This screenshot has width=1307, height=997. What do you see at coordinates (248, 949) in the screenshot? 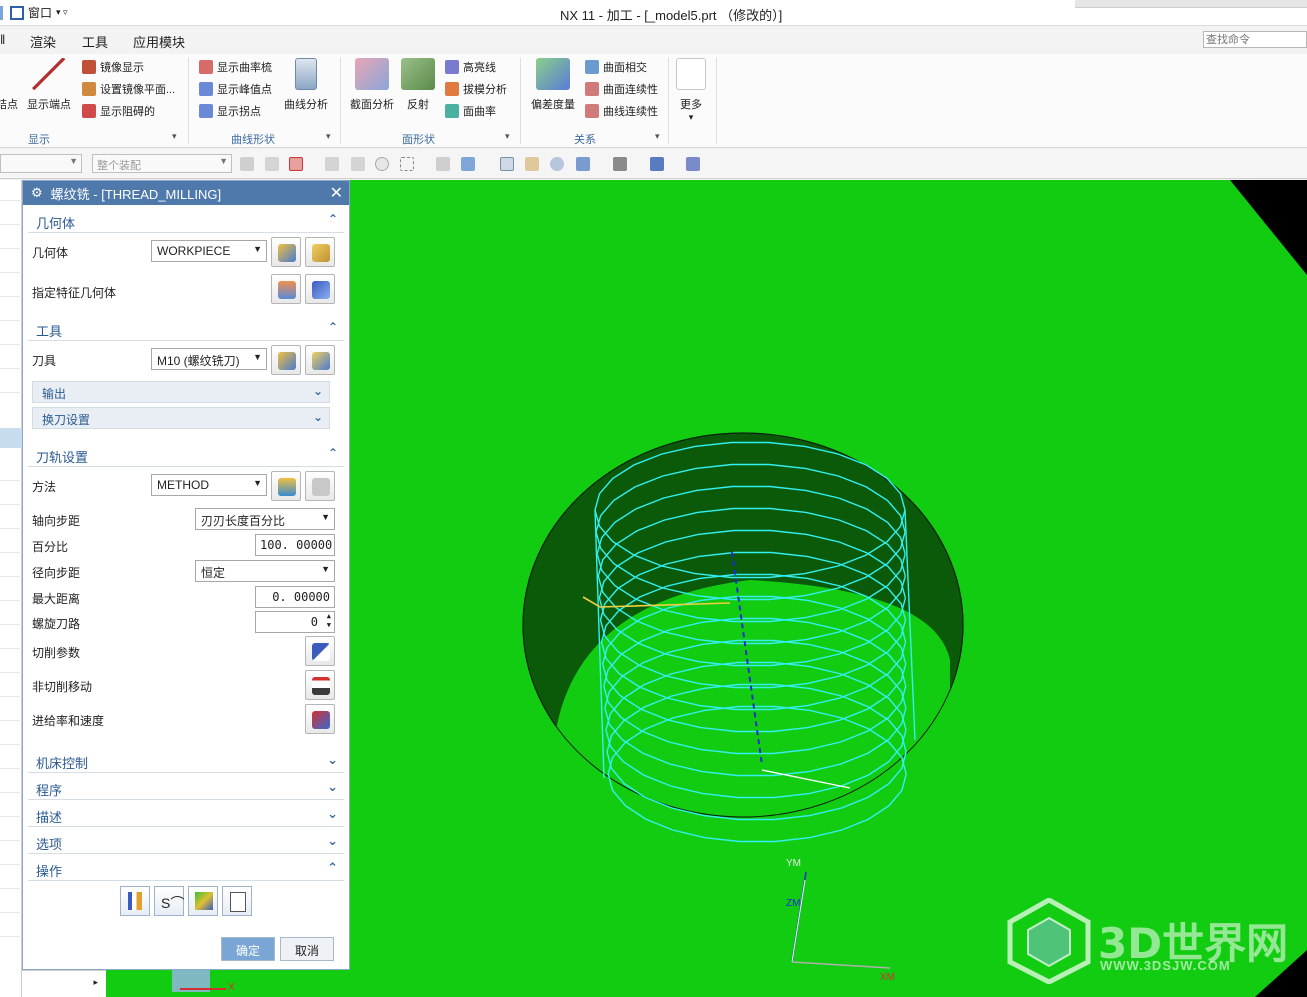
I see `ok-button: 确定` at bounding box center [248, 949].